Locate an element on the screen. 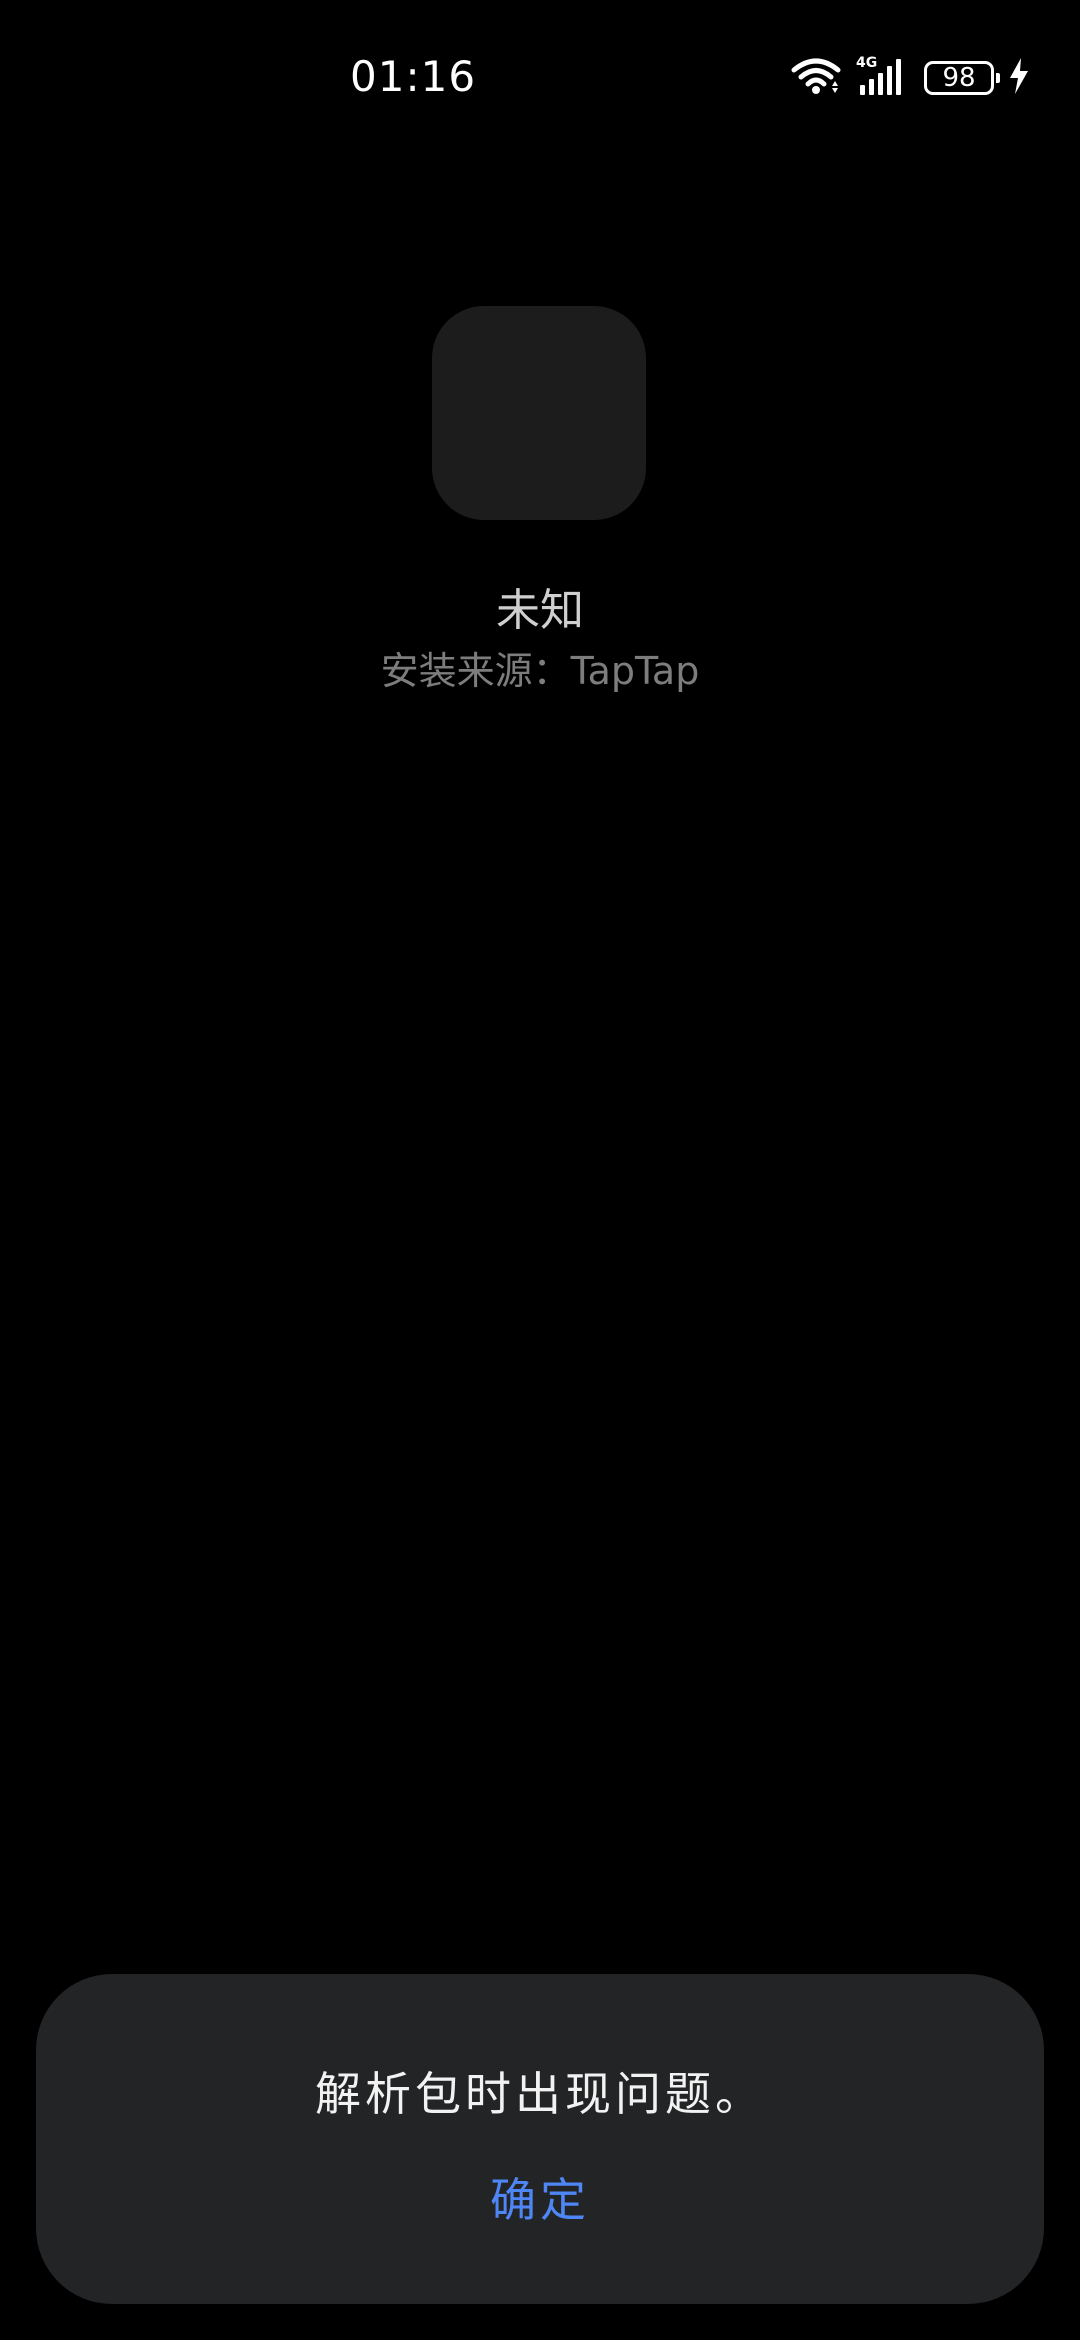 This screenshot has width=1080, height=2340. battery-level: 98 is located at coordinates (959, 78).